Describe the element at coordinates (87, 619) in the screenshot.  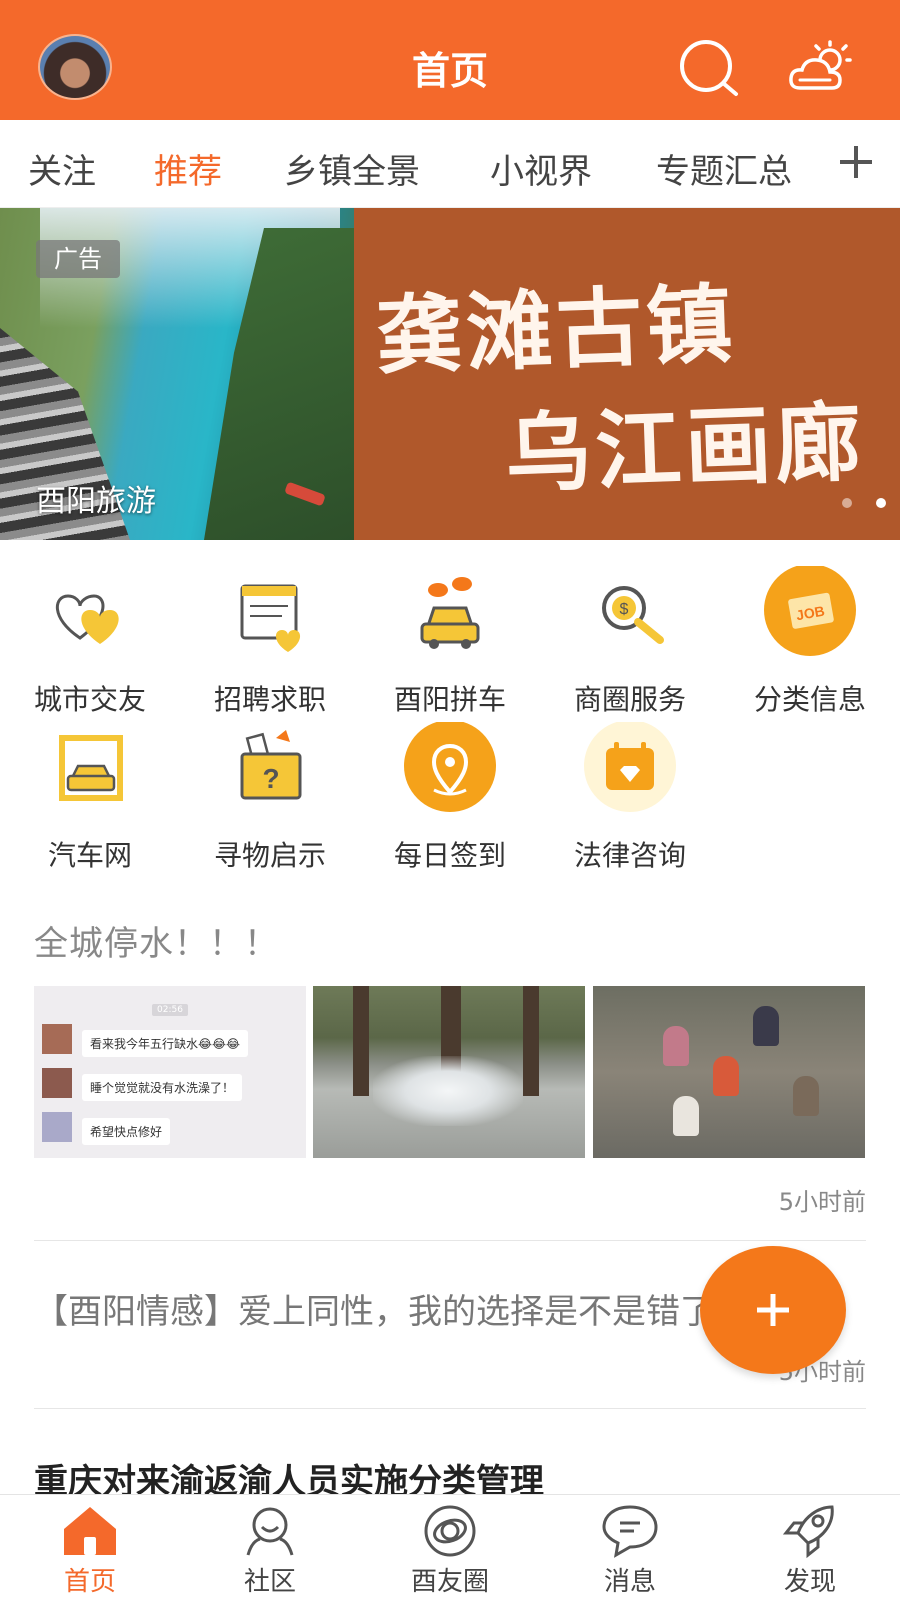
I see `hearts-icon` at that location.